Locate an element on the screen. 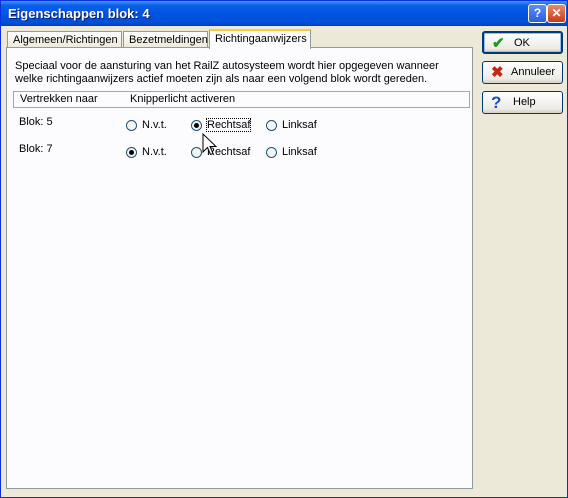  x-icon: ✖ is located at coordinates (497, 72).